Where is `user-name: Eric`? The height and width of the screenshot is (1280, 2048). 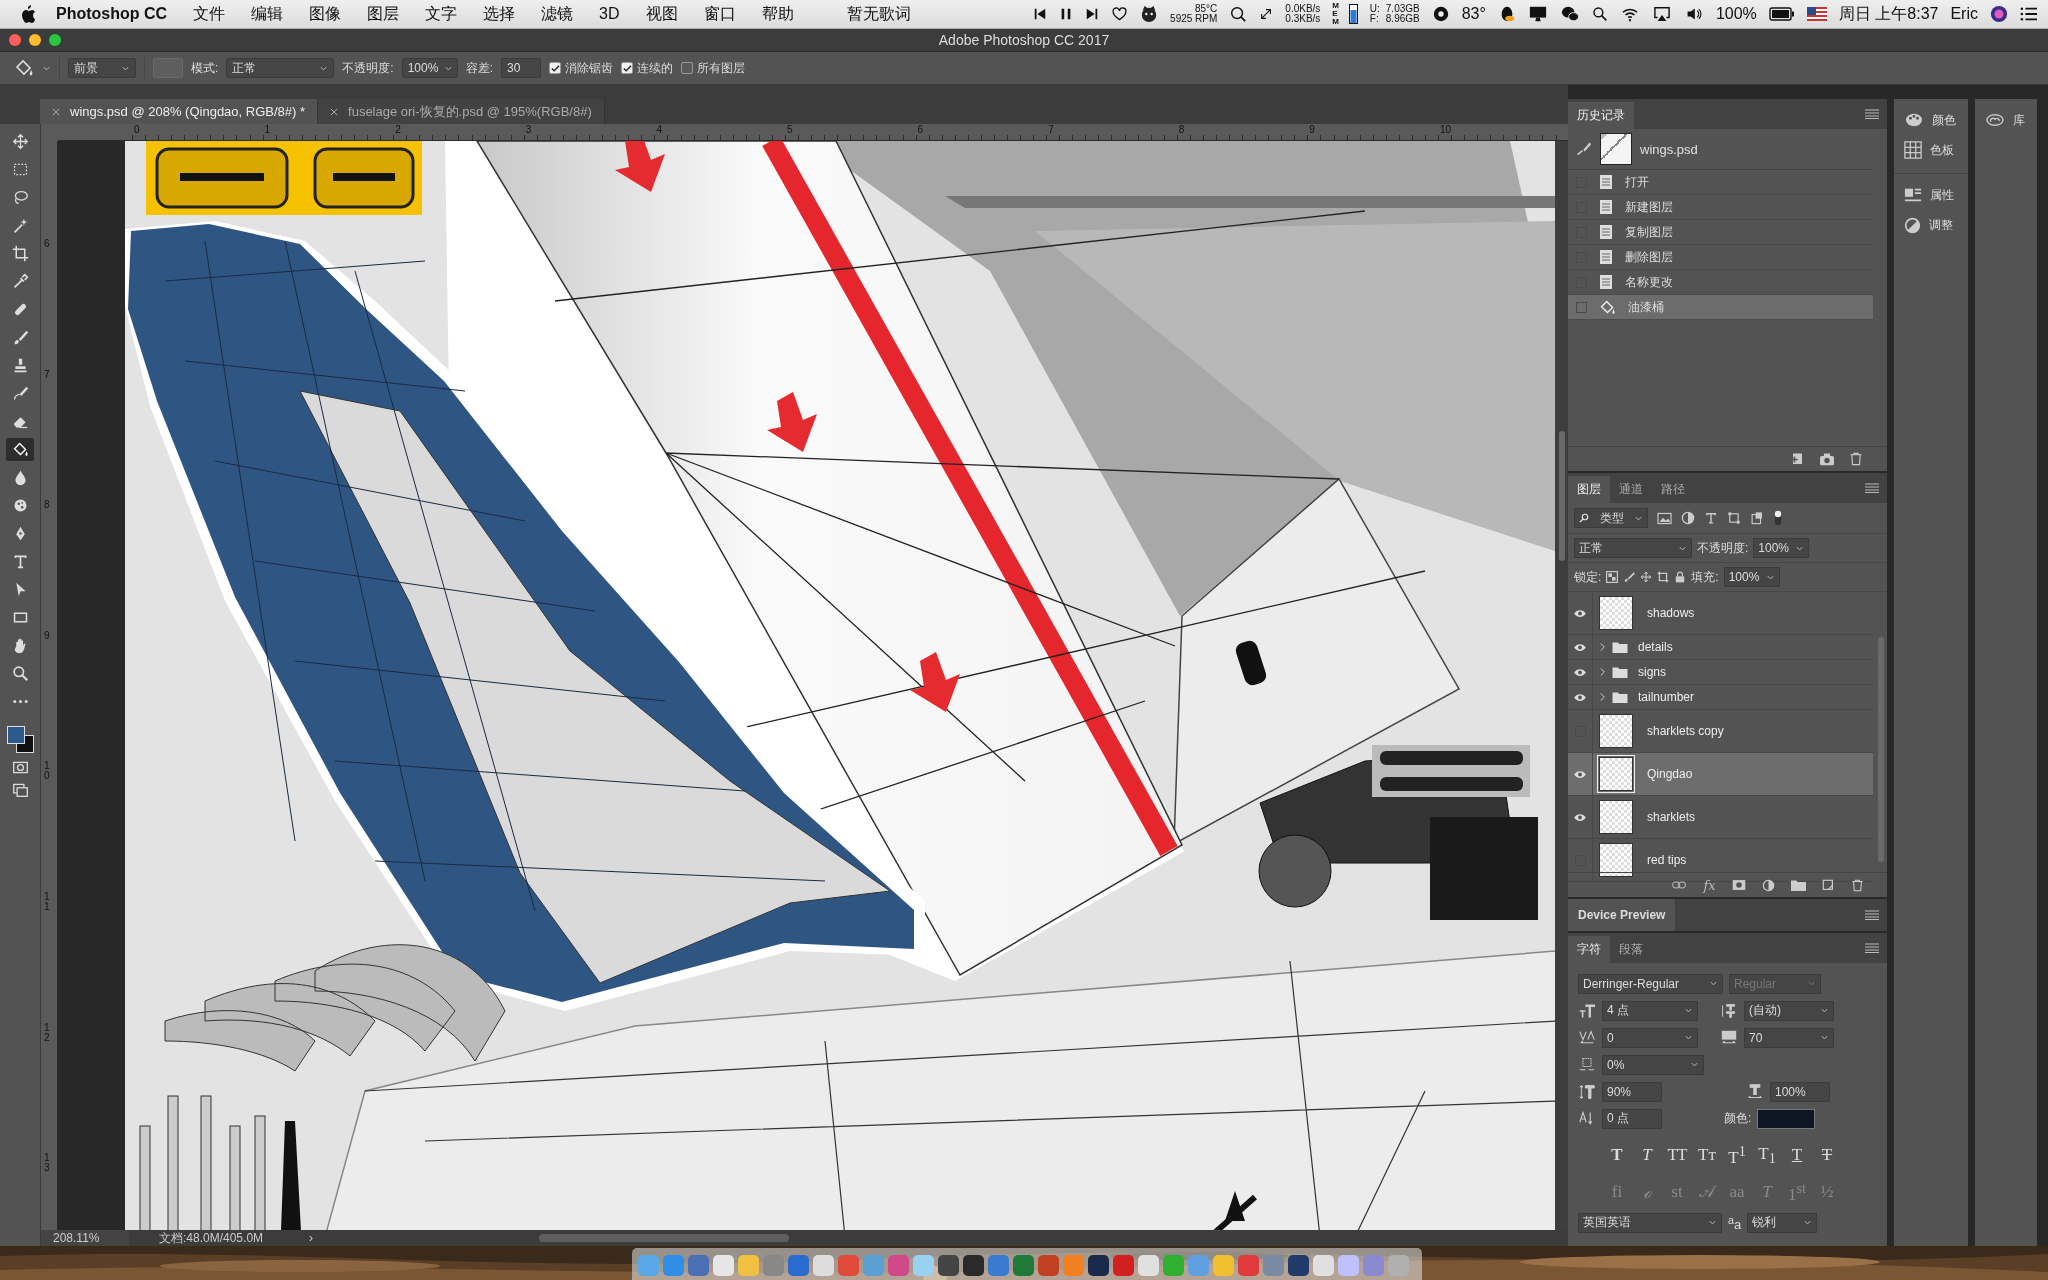
user-name: Eric is located at coordinates (1964, 14).